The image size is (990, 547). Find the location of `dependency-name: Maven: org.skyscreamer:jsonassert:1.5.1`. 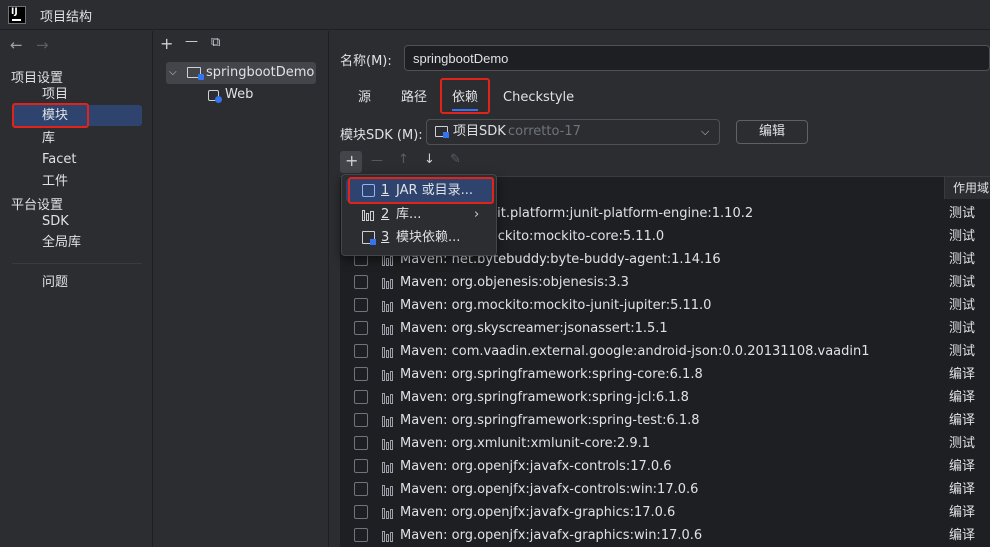

dependency-name: Maven: org.skyscreamer:jsonassert:1.5.1 is located at coordinates (534, 328).